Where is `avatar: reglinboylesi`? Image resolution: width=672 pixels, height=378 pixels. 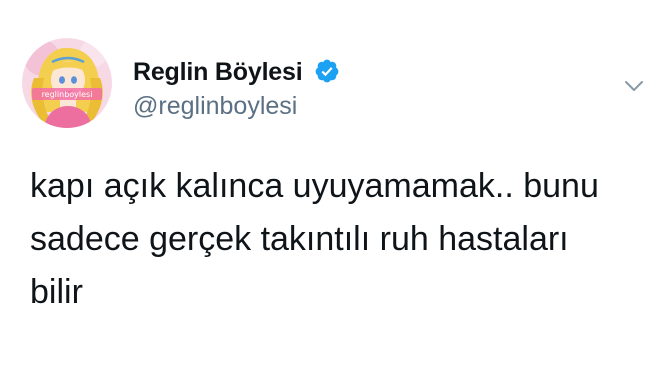
avatar: reglinboylesi is located at coordinates (67, 83).